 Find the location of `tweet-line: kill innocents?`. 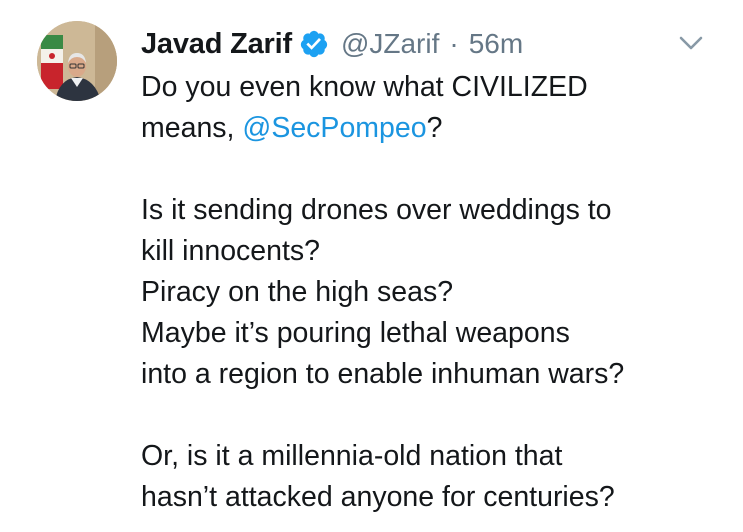

tweet-line: kill innocents? is located at coordinates (231, 251).